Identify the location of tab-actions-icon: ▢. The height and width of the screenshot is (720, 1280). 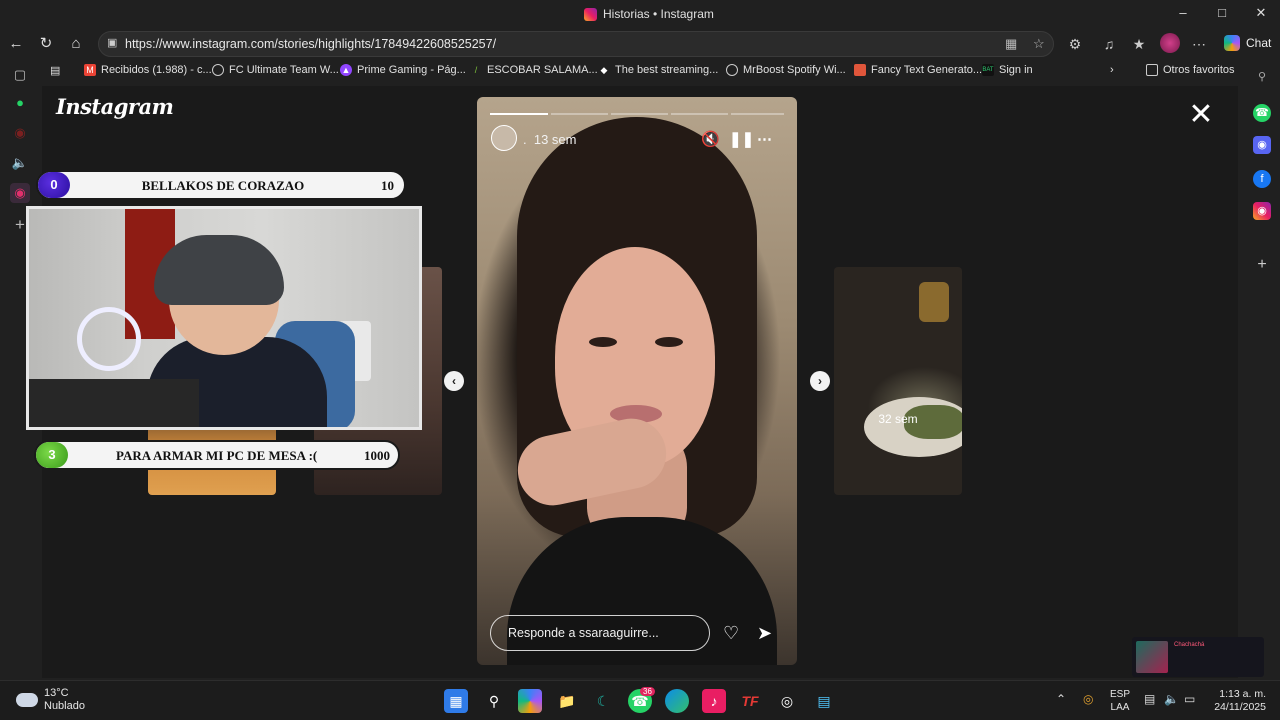
(20, 75).